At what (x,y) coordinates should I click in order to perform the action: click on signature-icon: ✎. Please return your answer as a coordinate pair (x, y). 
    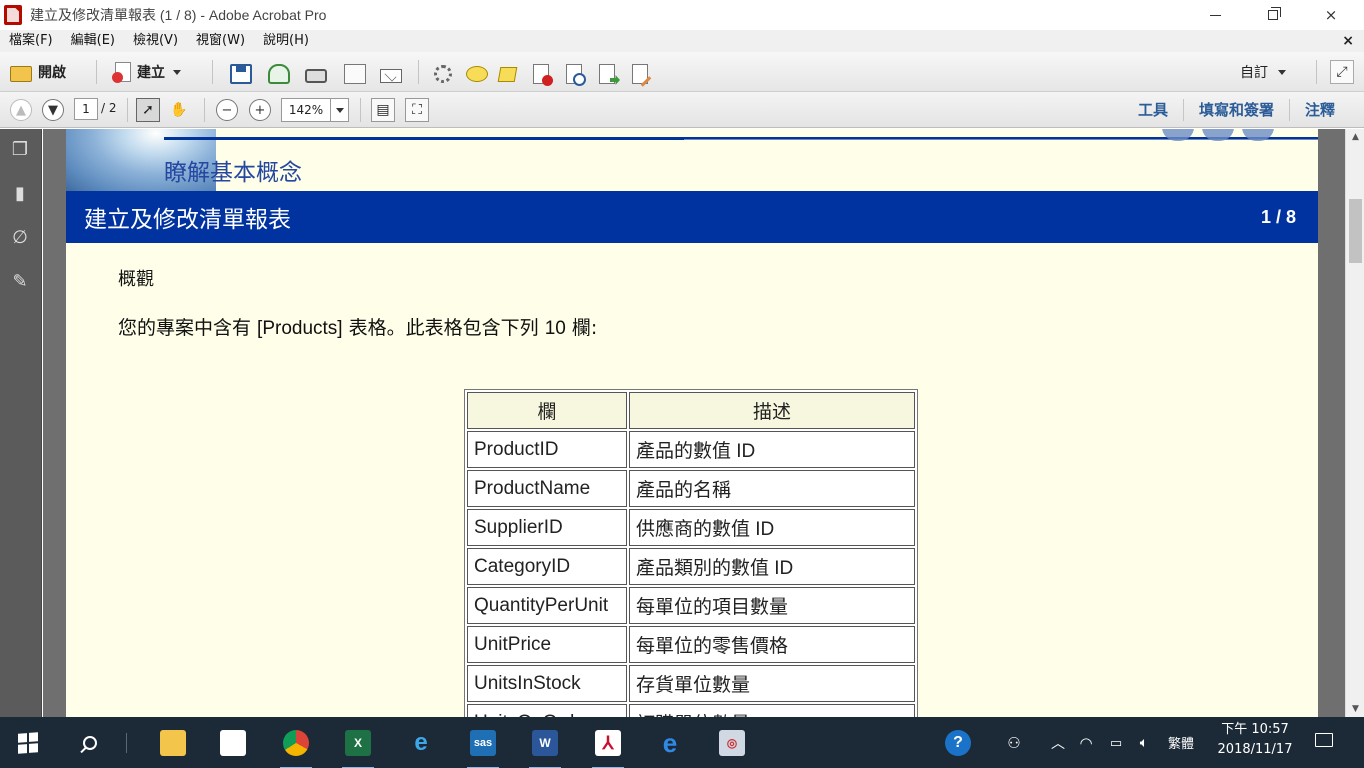
    Looking at the image, I should click on (20, 281).